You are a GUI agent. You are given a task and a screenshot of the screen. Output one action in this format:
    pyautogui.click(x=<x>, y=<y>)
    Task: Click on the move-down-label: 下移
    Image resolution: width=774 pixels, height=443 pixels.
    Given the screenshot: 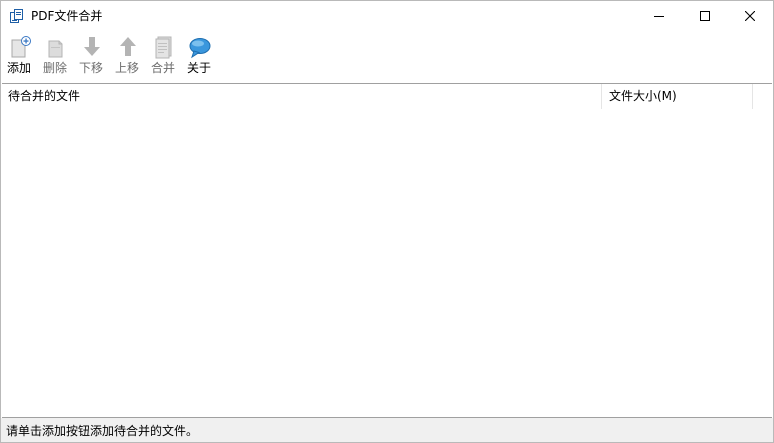 What is the action you would take?
    pyautogui.click(x=90, y=68)
    